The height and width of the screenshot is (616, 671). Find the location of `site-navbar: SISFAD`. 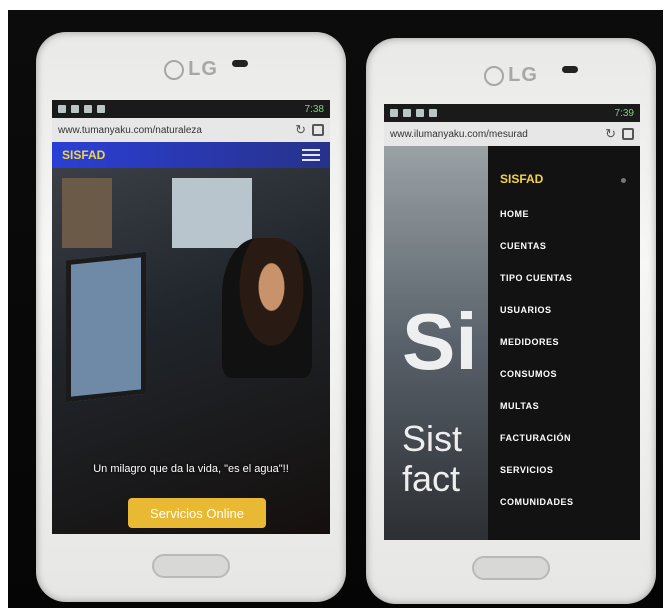

site-navbar: SISFAD is located at coordinates (191, 155).